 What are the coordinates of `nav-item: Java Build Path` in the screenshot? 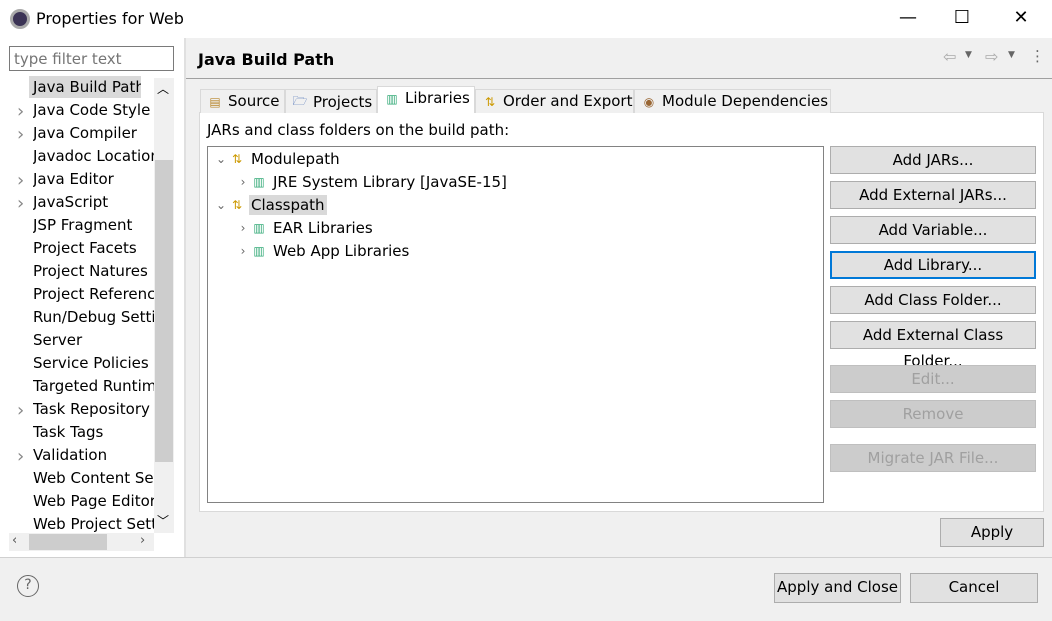 It's located at (85, 87).